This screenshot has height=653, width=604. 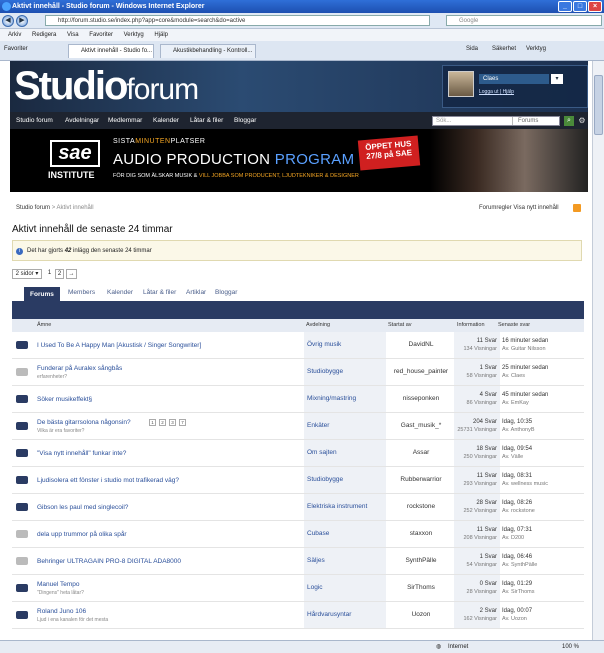 I want to click on topic-last-post: 16 minuter sedan Av. Guitar Nilsson, so click(x=525, y=345).